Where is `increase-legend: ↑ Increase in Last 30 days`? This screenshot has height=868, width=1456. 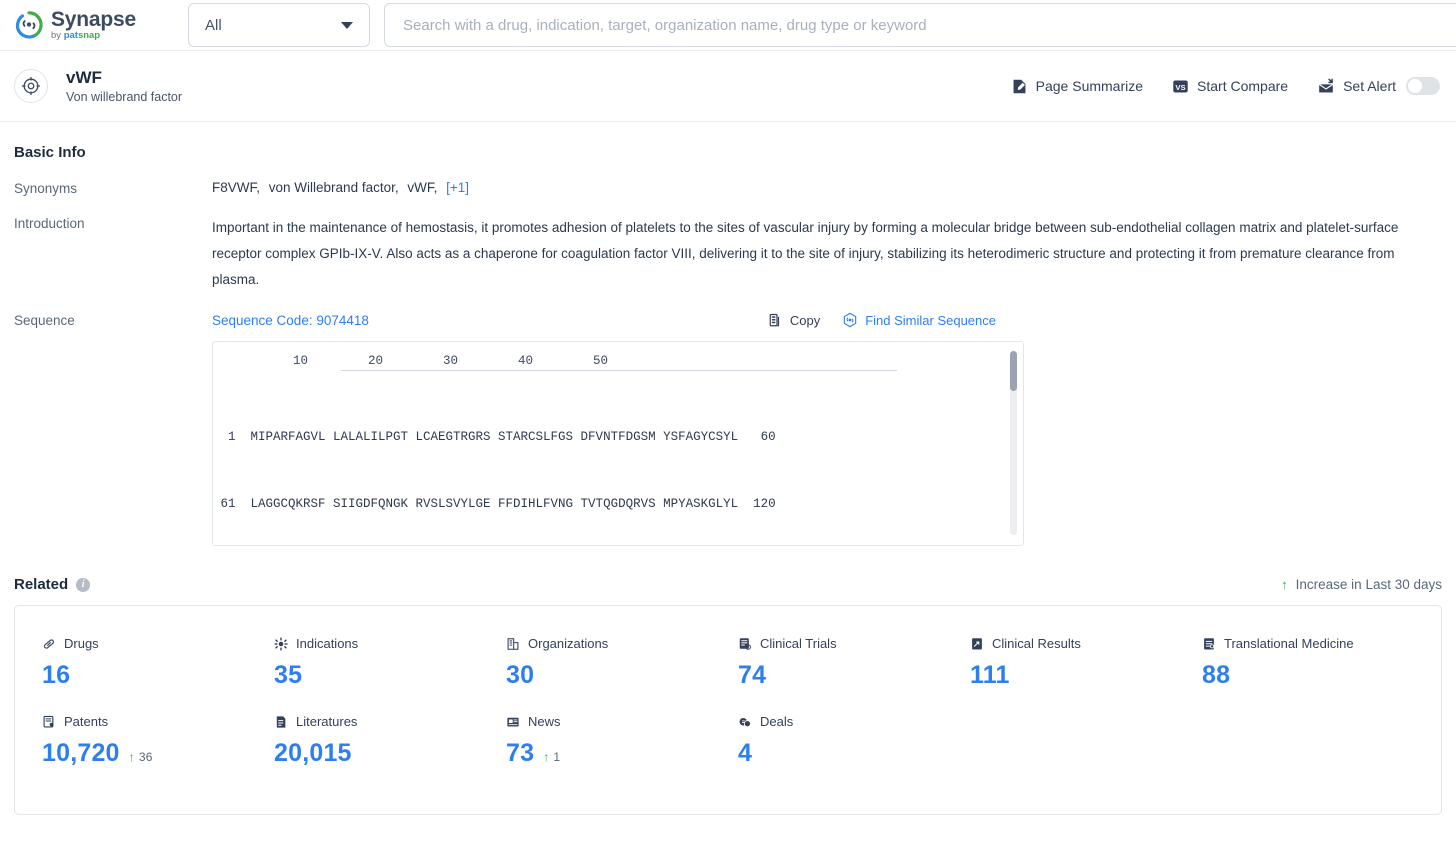
increase-legend: ↑ Increase in Last 30 days is located at coordinates (1361, 584).